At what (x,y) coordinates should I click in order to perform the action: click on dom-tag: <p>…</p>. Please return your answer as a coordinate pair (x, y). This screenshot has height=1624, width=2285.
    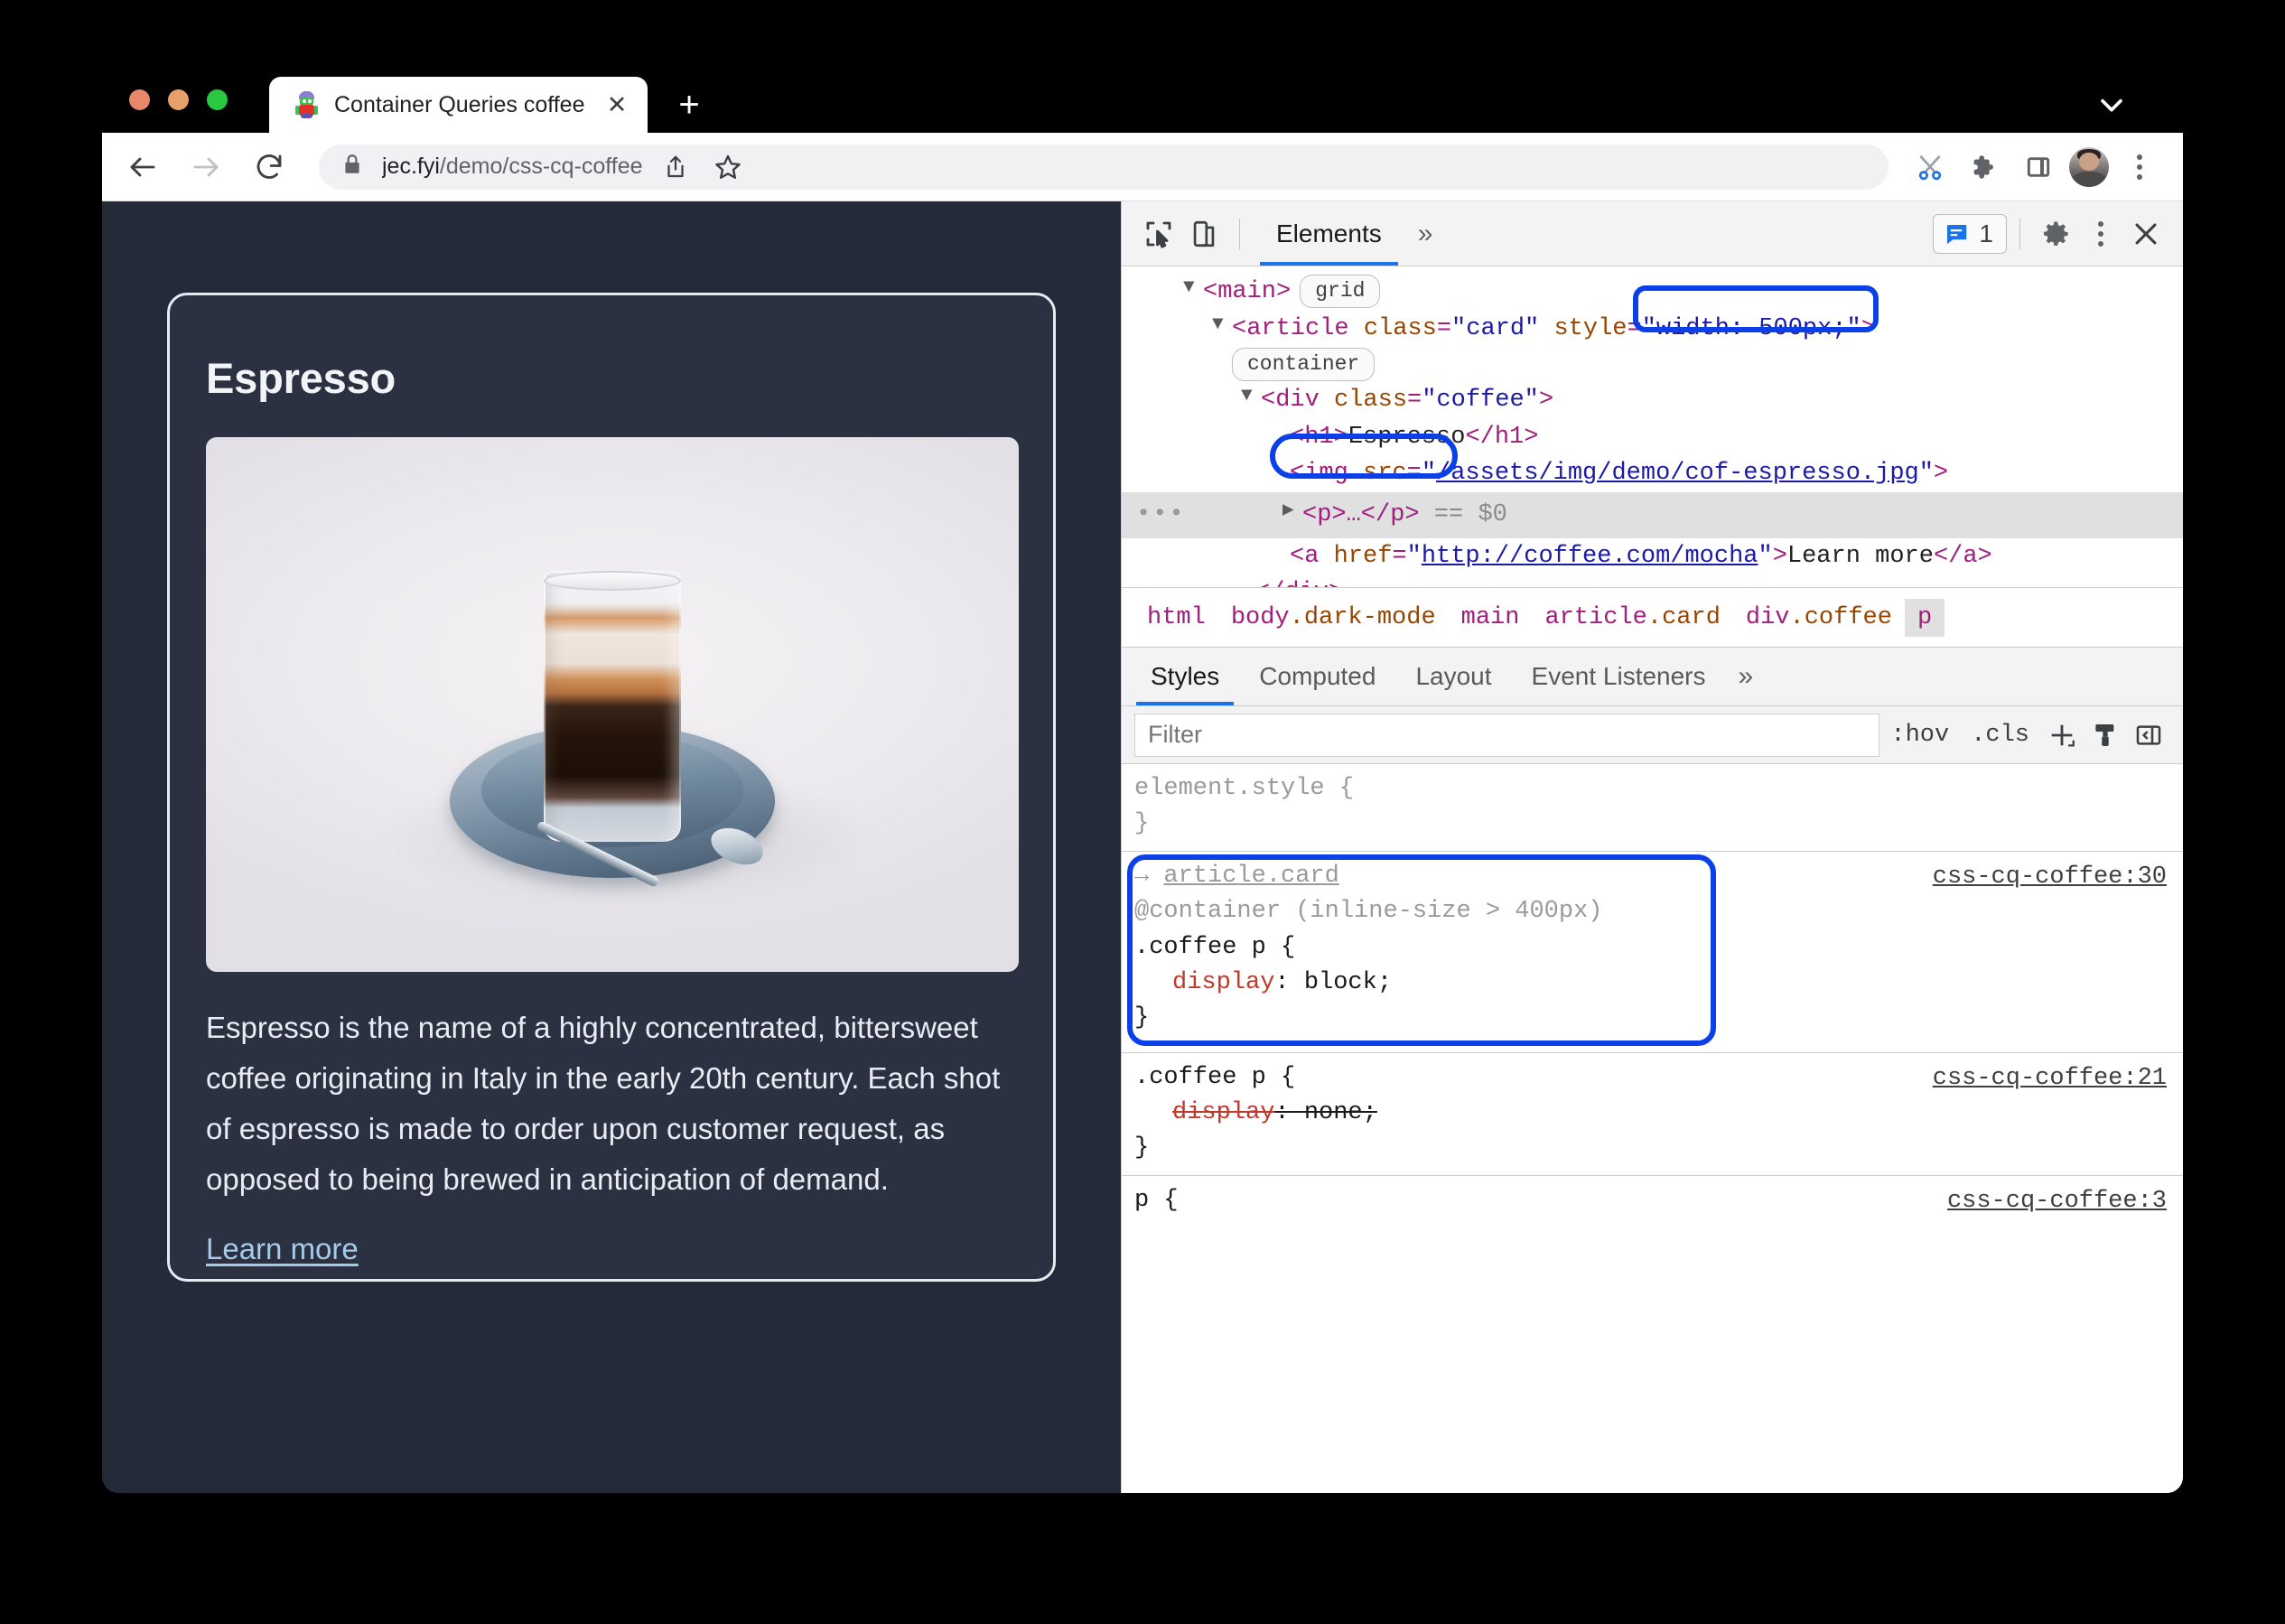
    Looking at the image, I should click on (1361, 514).